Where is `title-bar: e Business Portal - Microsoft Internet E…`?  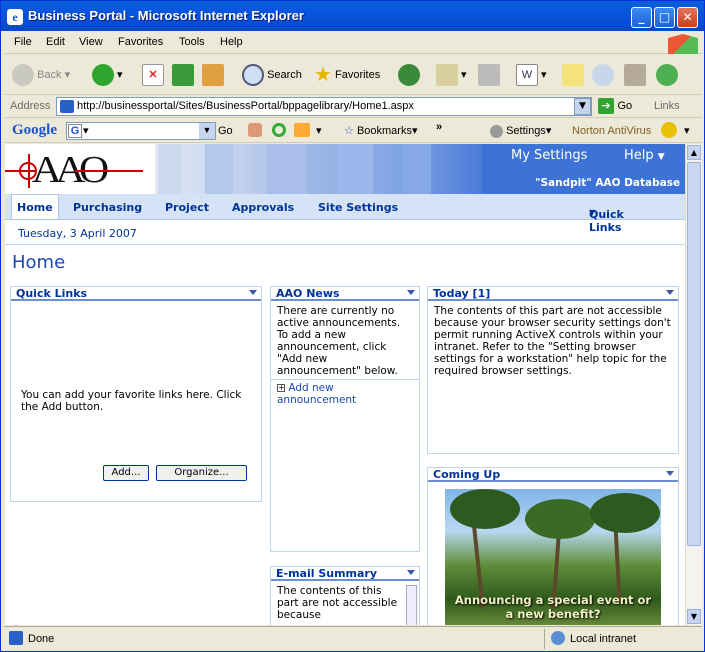
title-bar: e Business Portal - Microsoft Internet E… is located at coordinates (352, 16).